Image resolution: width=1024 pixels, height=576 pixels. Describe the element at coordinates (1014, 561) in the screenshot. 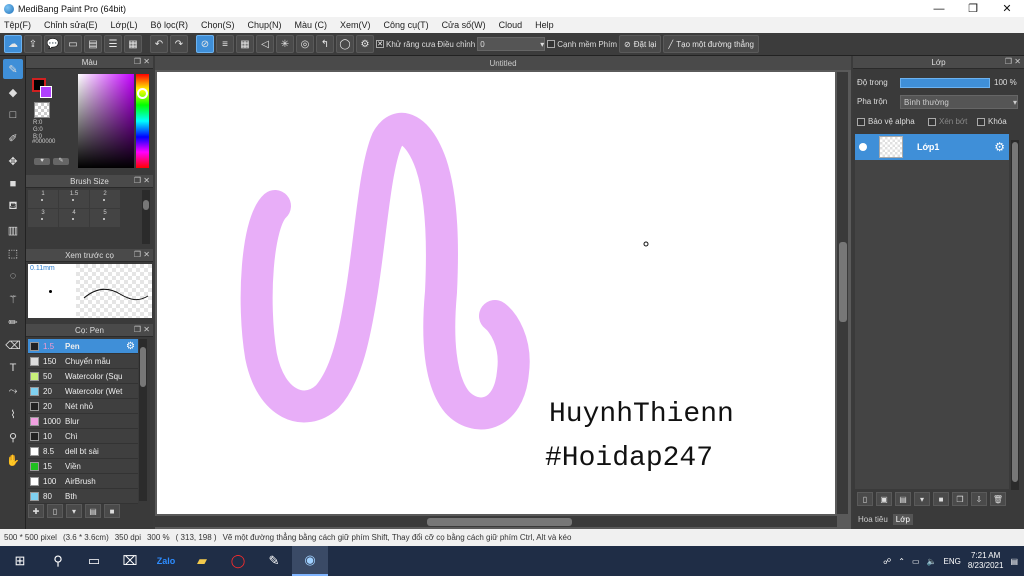

I see `notification-icon: ▤` at that location.